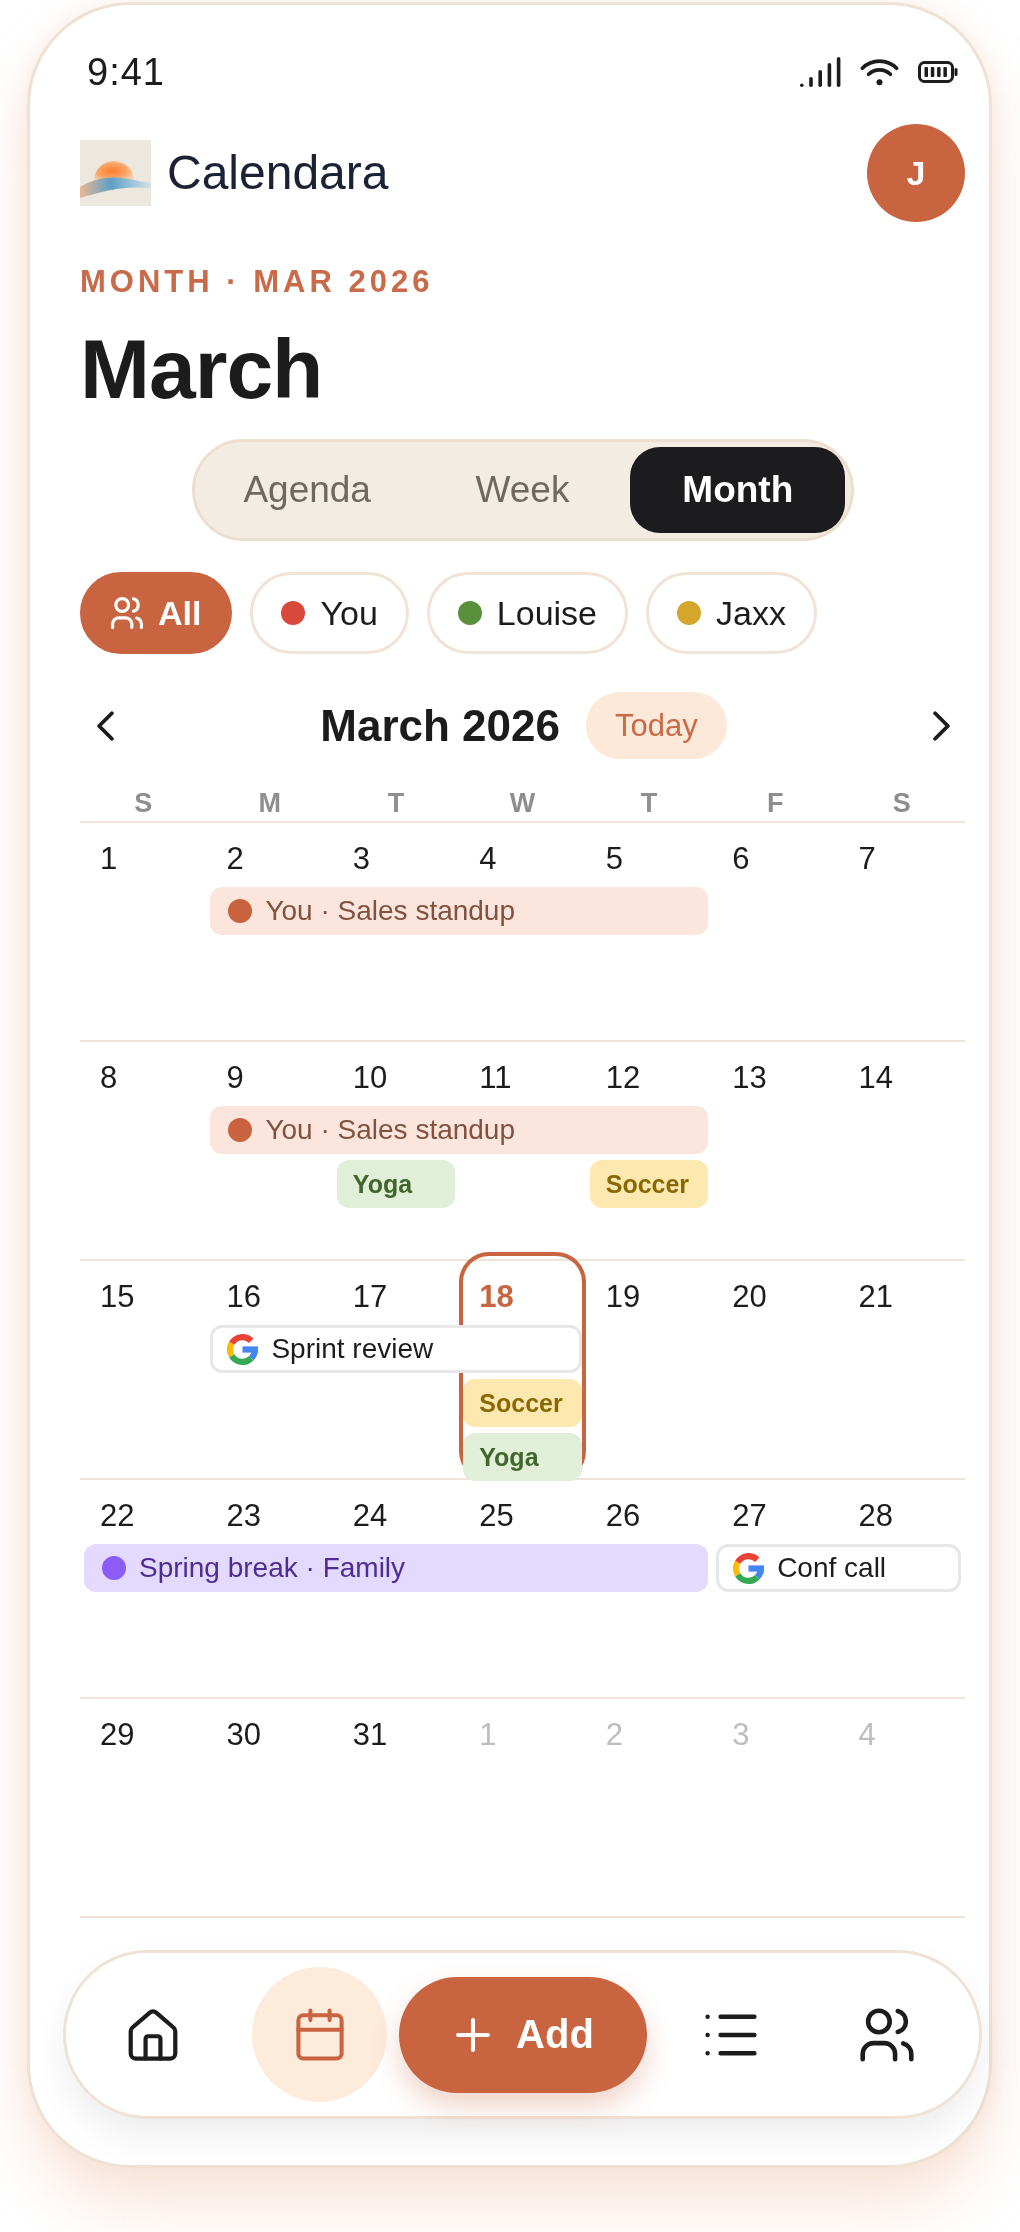 This screenshot has width=1020, height=2232. What do you see at coordinates (820, 72) in the screenshot?
I see `signal-icon` at bounding box center [820, 72].